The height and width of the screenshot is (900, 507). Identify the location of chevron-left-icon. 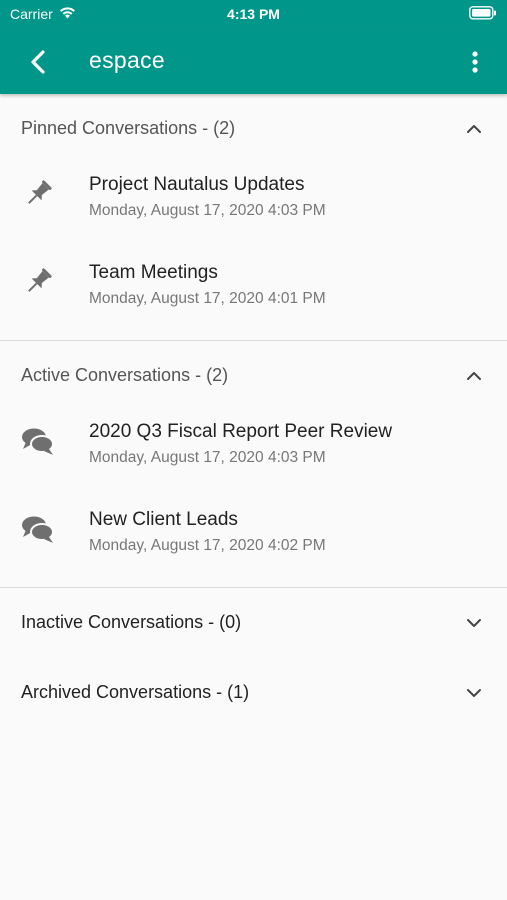
(38, 62).